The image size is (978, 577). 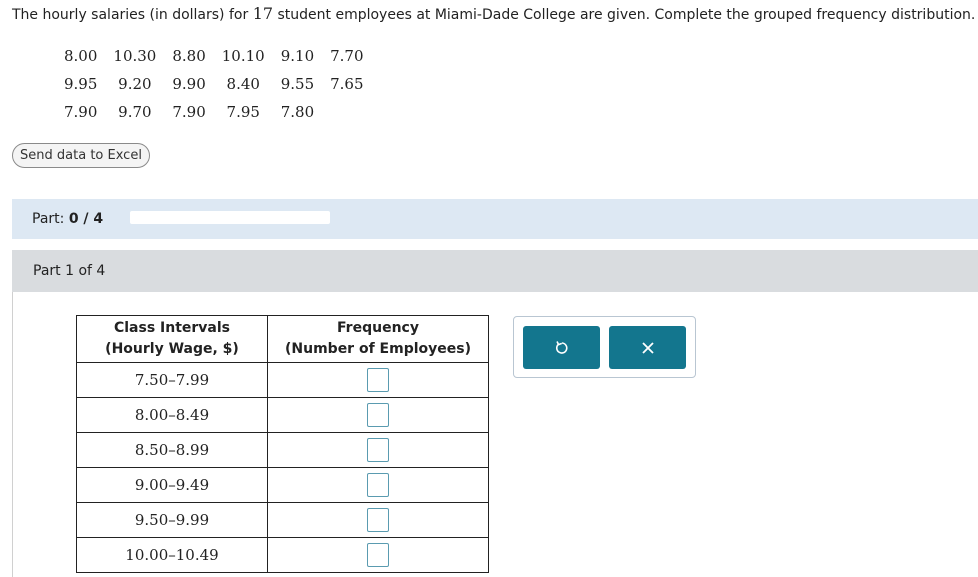 I want to click on undo-icon, so click(x=561, y=347).